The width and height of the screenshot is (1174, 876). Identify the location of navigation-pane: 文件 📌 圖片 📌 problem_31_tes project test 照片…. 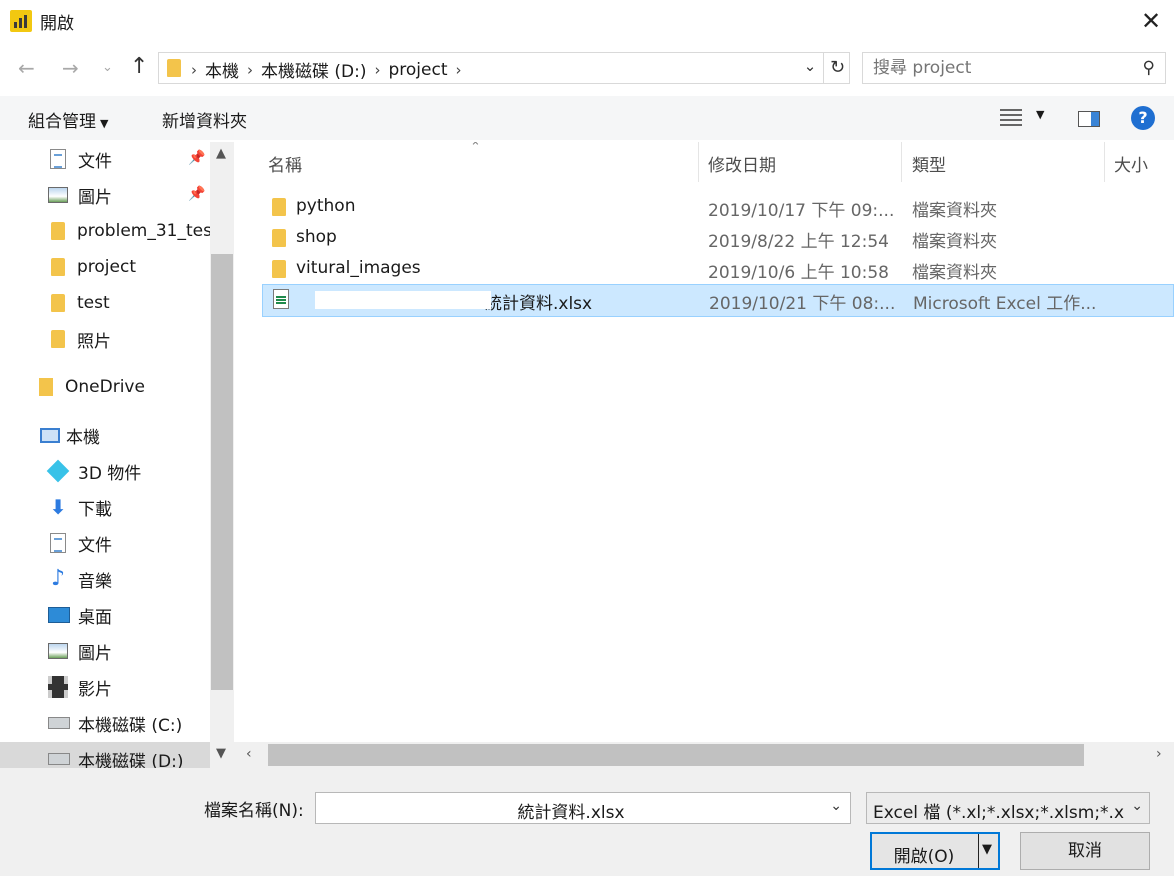
(117, 455).